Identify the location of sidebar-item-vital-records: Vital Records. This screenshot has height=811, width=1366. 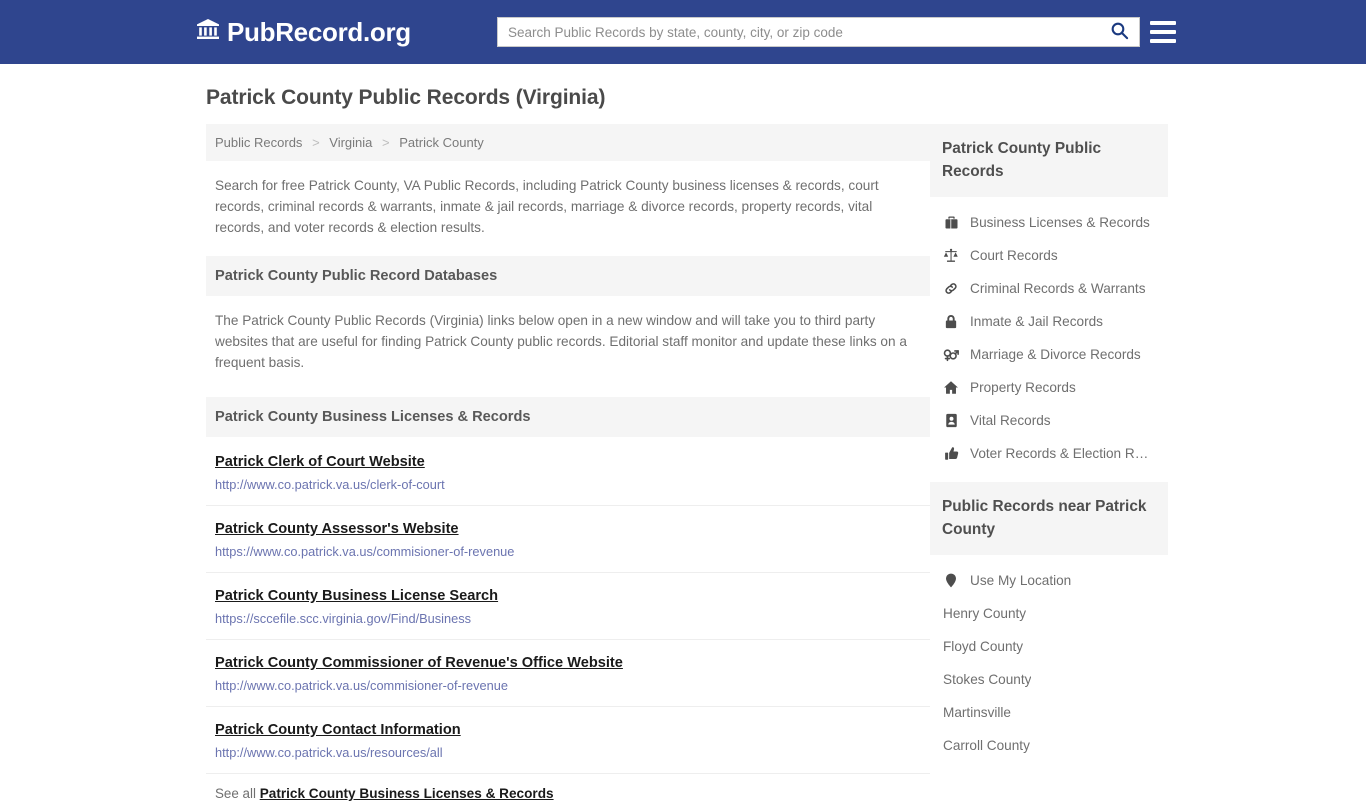
(1049, 420).